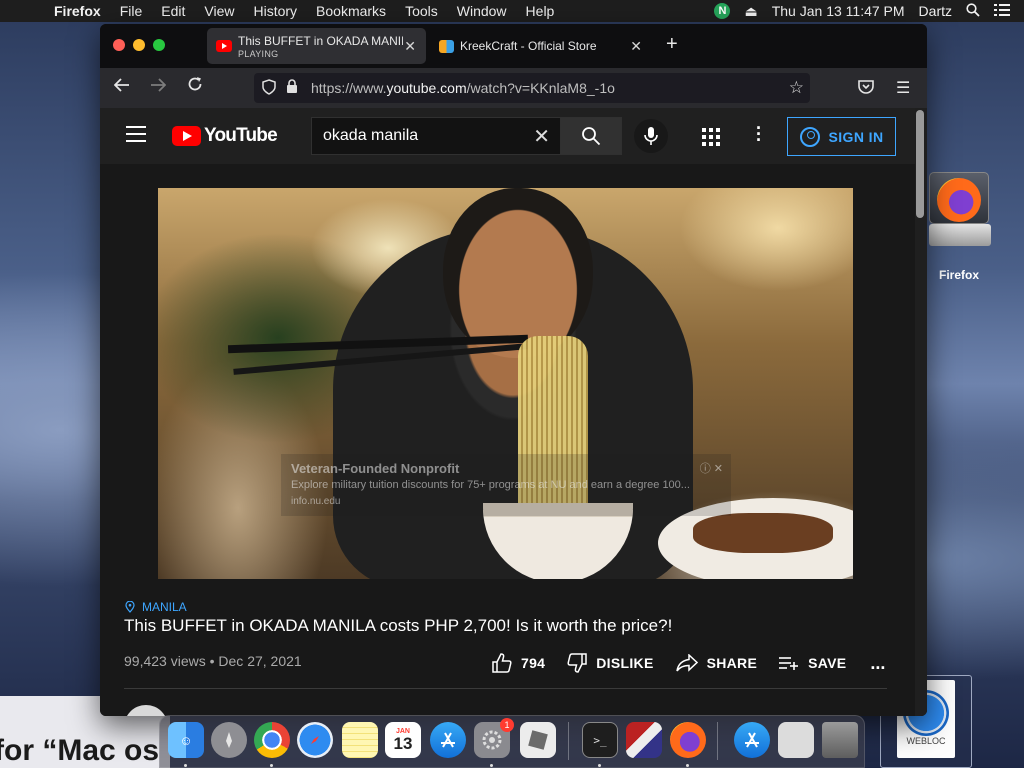 Image resolution: width=1024 pixels, height=768 pixels. I want to click on menu-tools: Tools, so click(421, 11).